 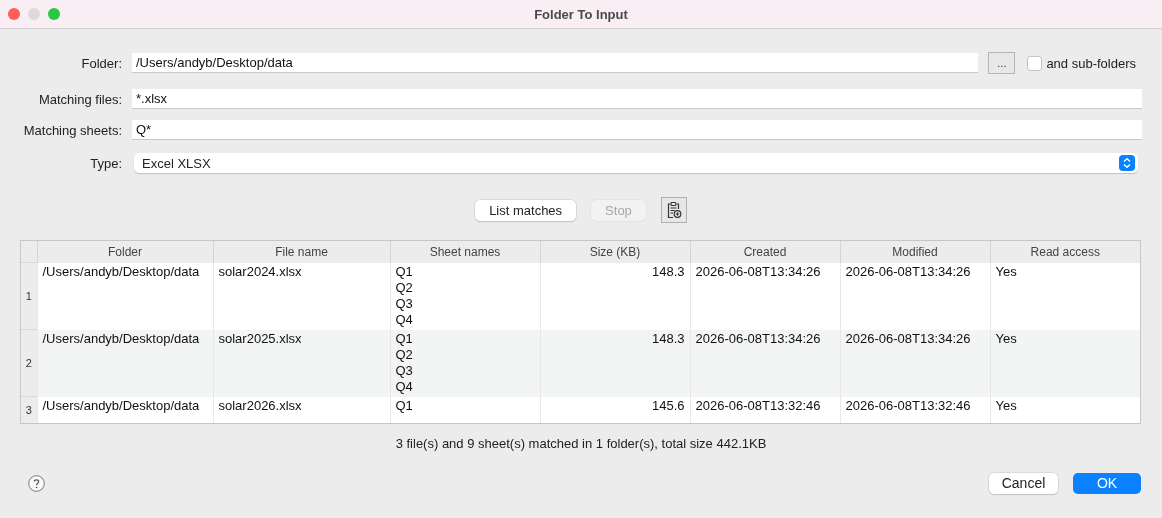 What do you see at coordinates (301, 252) in the screenshot?
I see `column-header: File name` at bounding box center [301, 252].